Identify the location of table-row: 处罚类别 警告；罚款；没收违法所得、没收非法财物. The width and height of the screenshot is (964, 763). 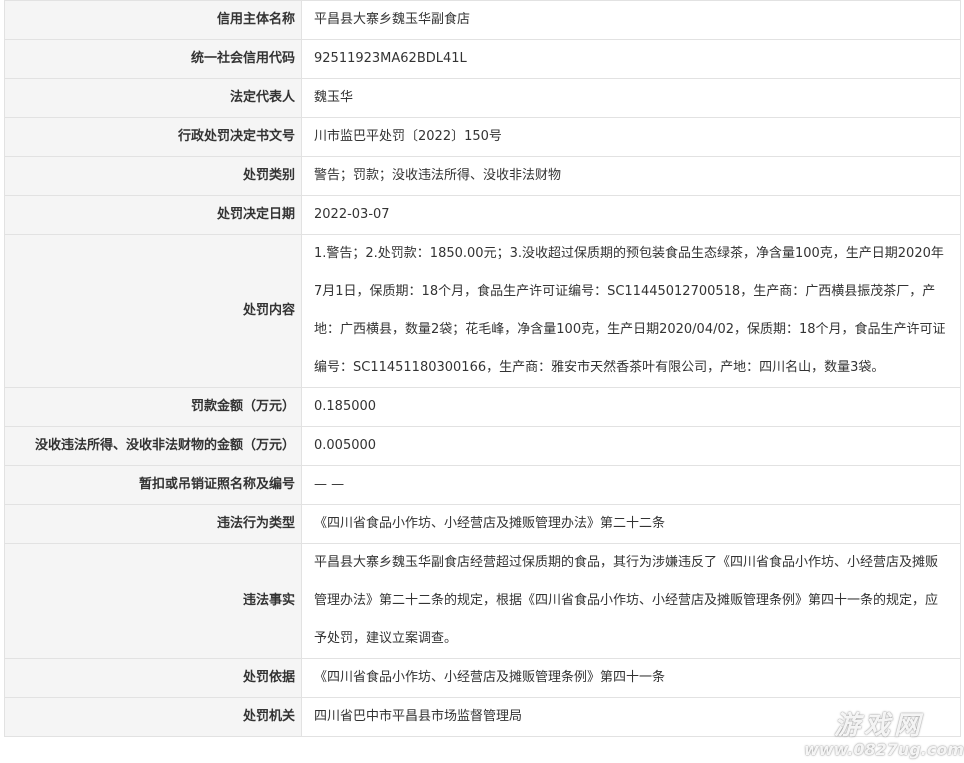
(482, 176).